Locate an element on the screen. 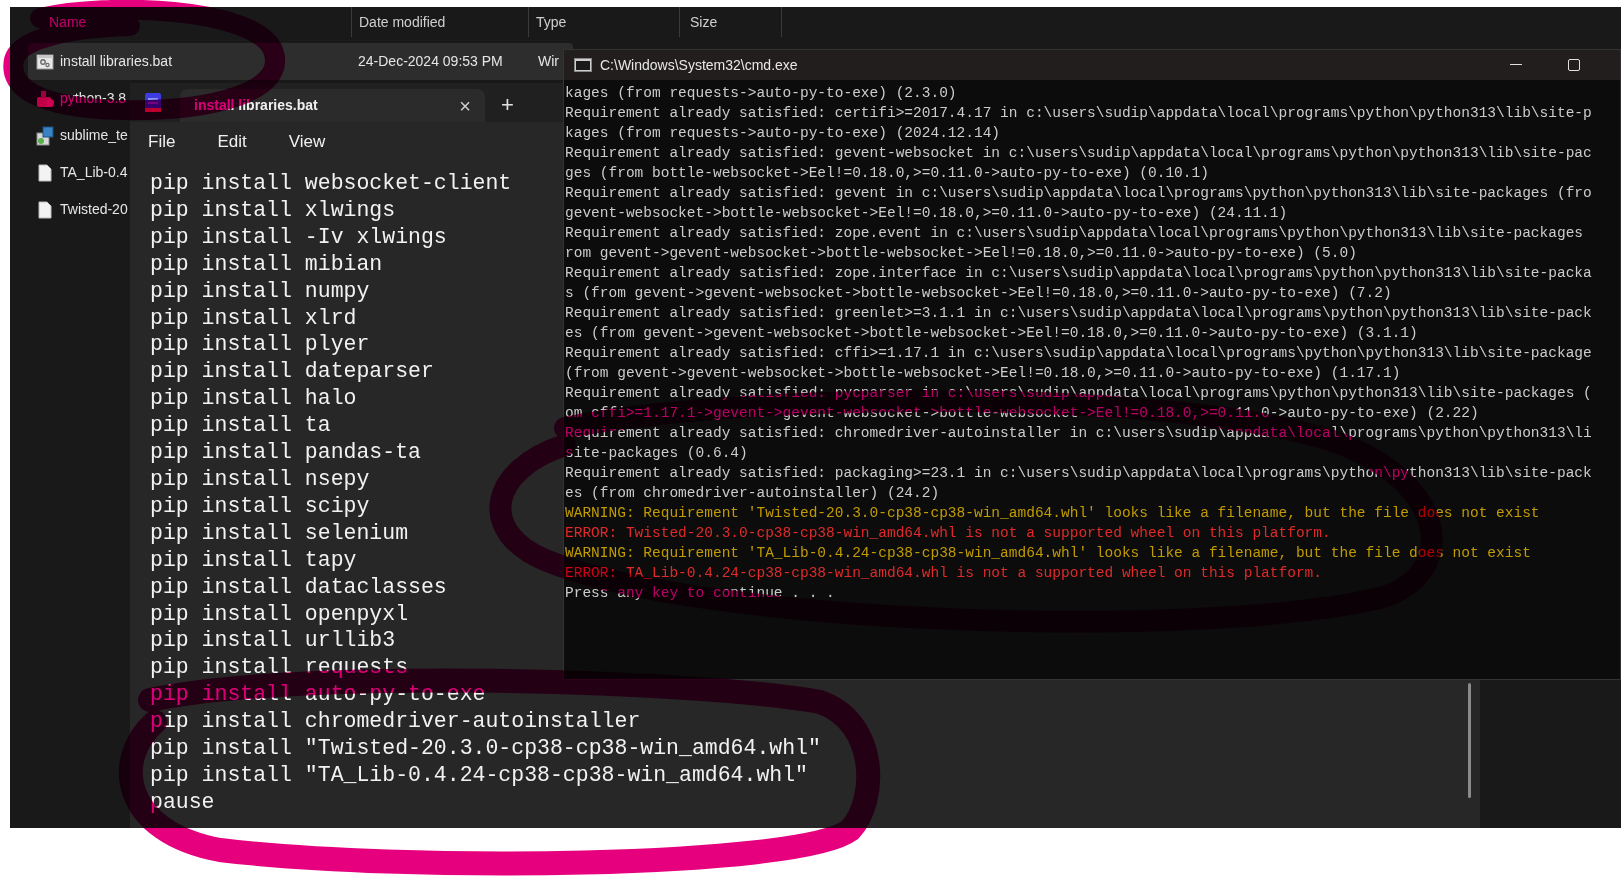  console-line: ERROR: TA_Lib-0.4.24-cp38-cp38-win_amd64.whl is not a supported wheel on this platform. is located at coordinates (944, 573).